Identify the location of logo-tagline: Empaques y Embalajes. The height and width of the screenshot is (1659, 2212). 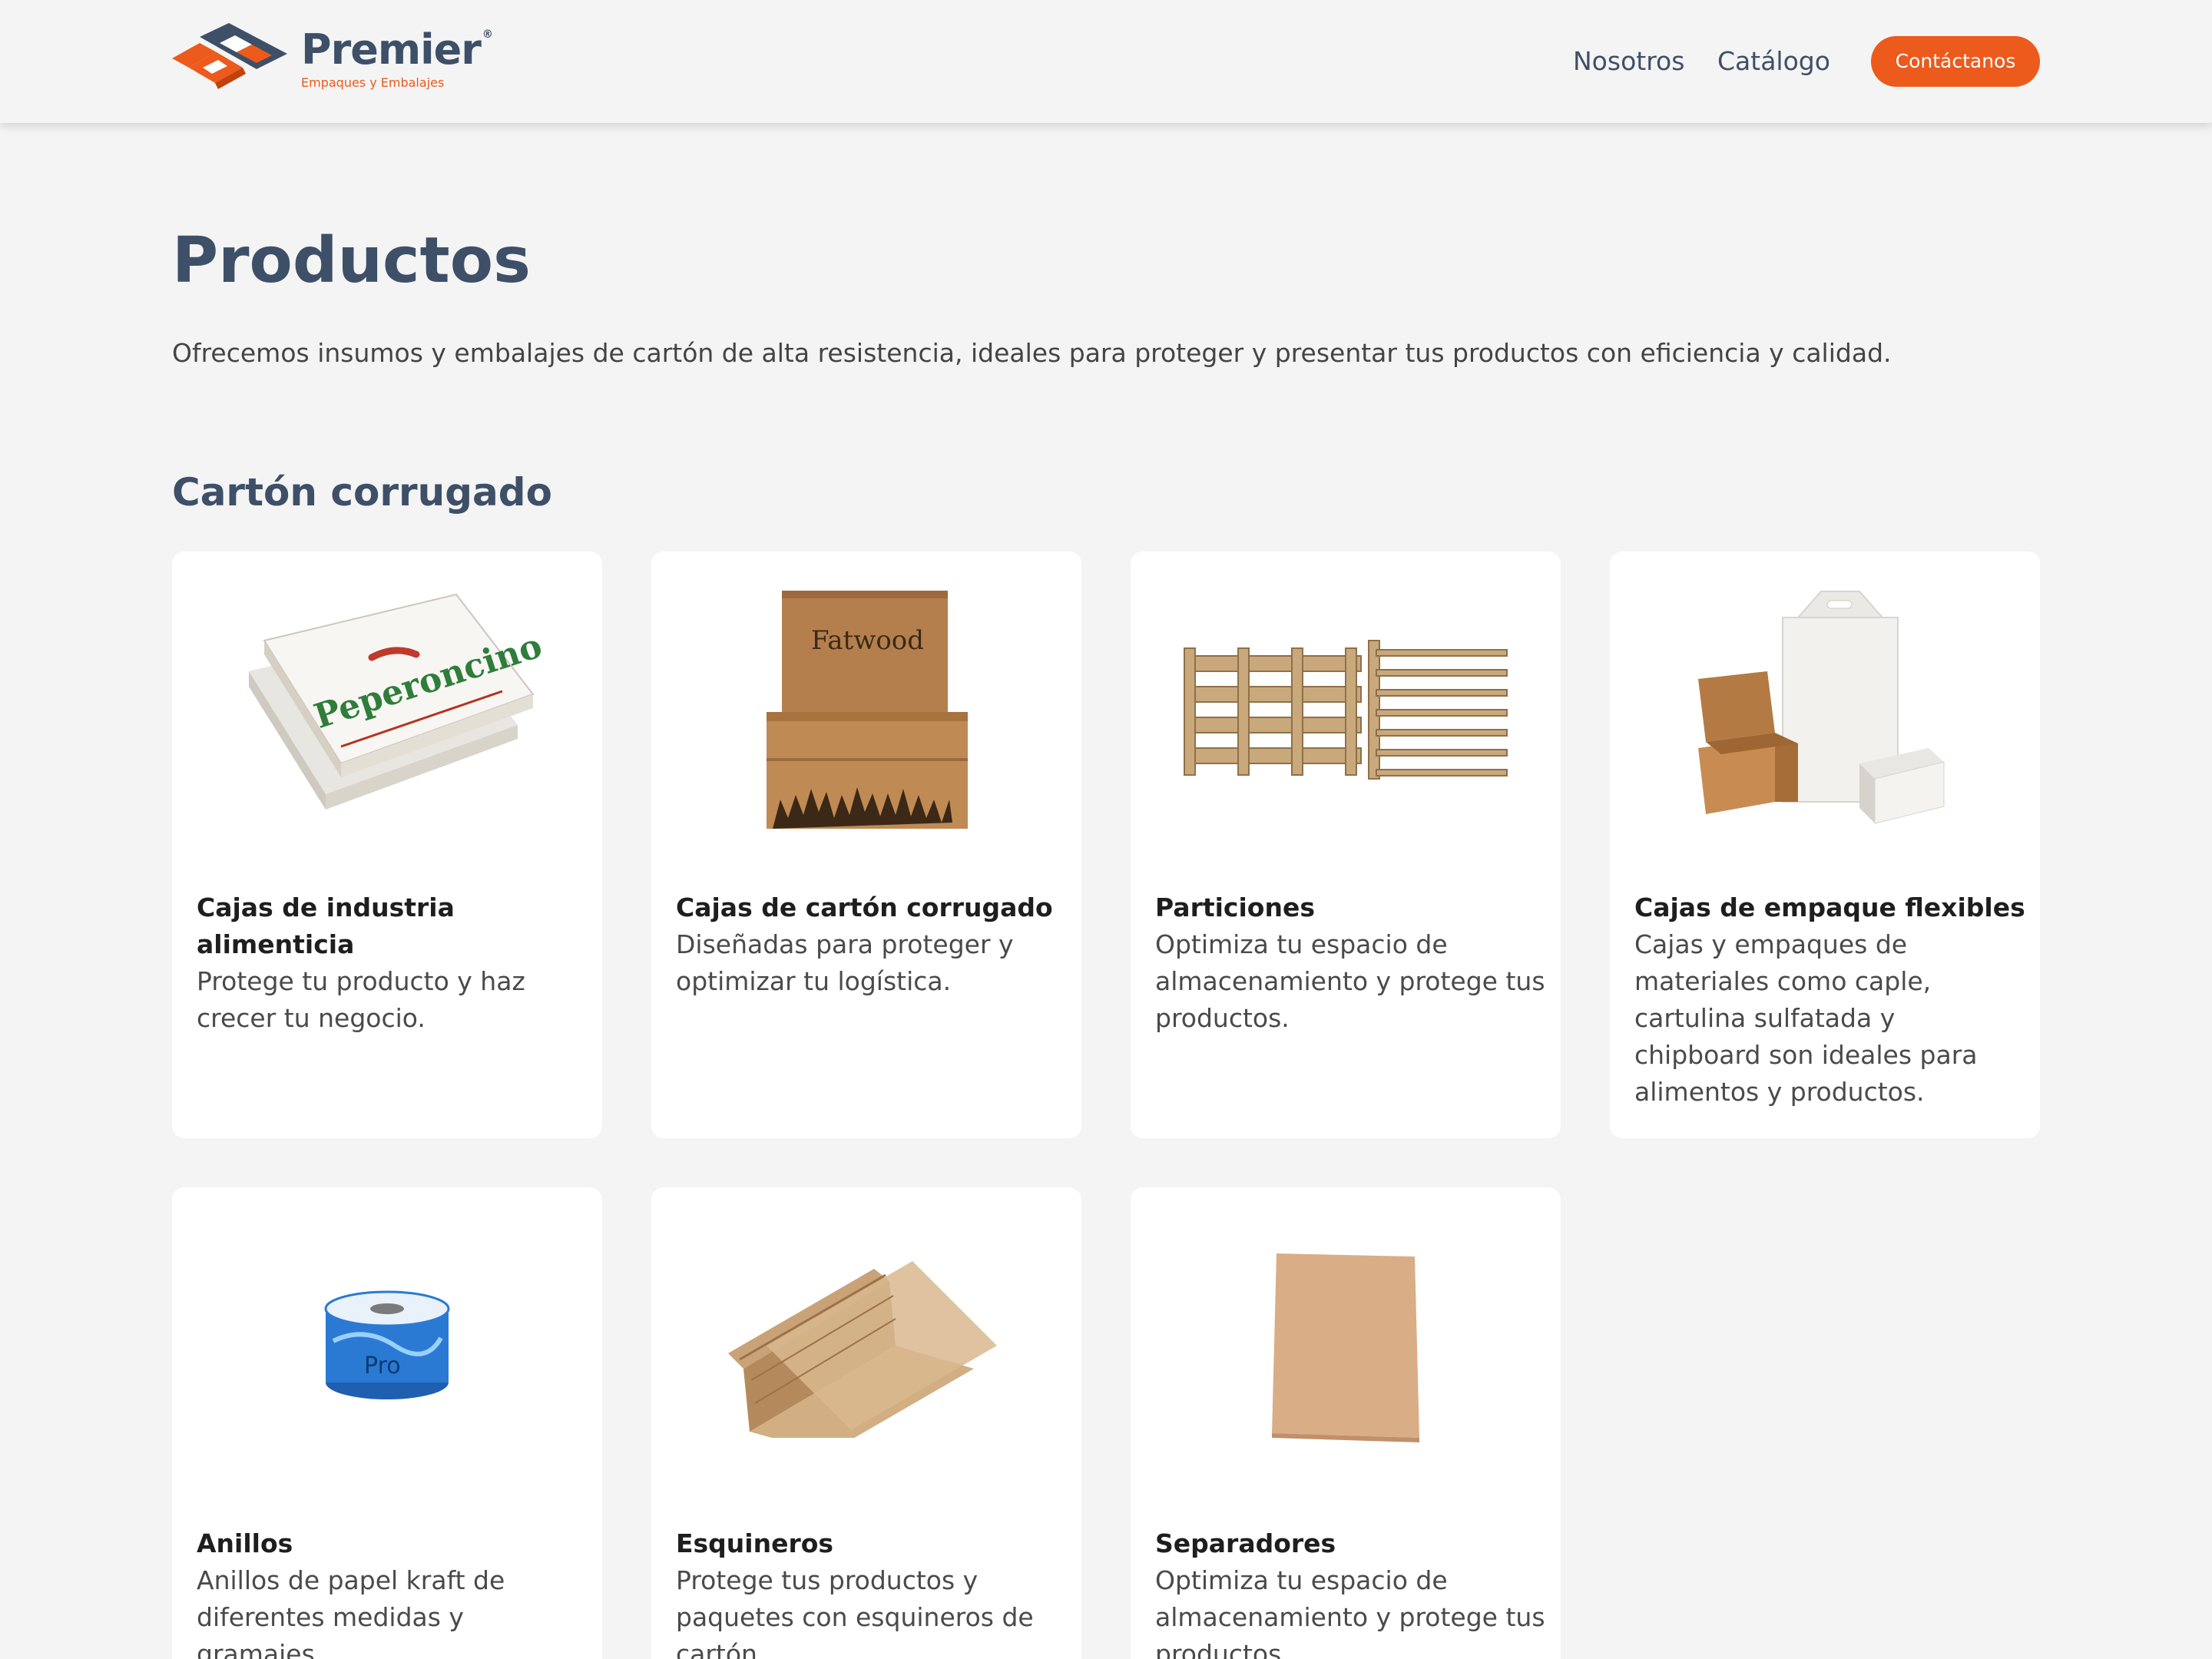
(373, 82).